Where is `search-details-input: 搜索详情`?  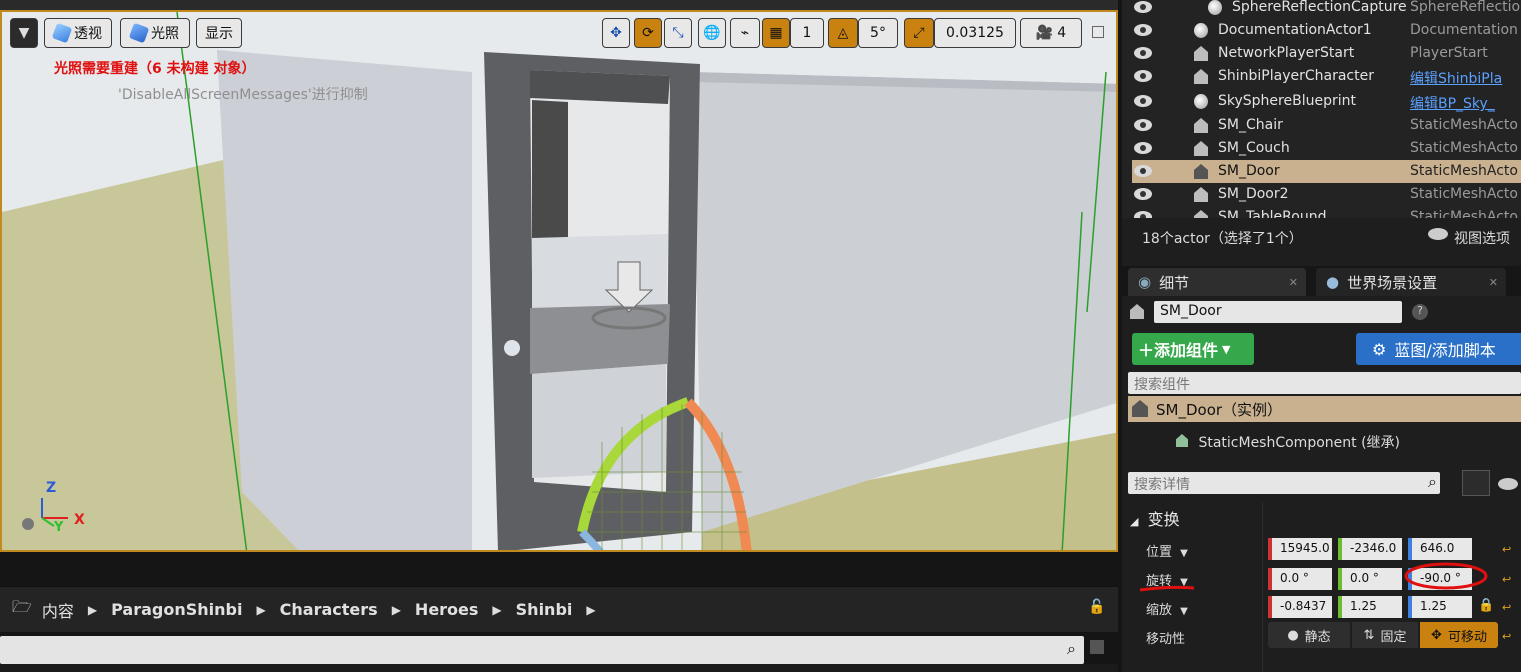
search-details-input: 搜索详情 is located at coordinates (1284, 483).